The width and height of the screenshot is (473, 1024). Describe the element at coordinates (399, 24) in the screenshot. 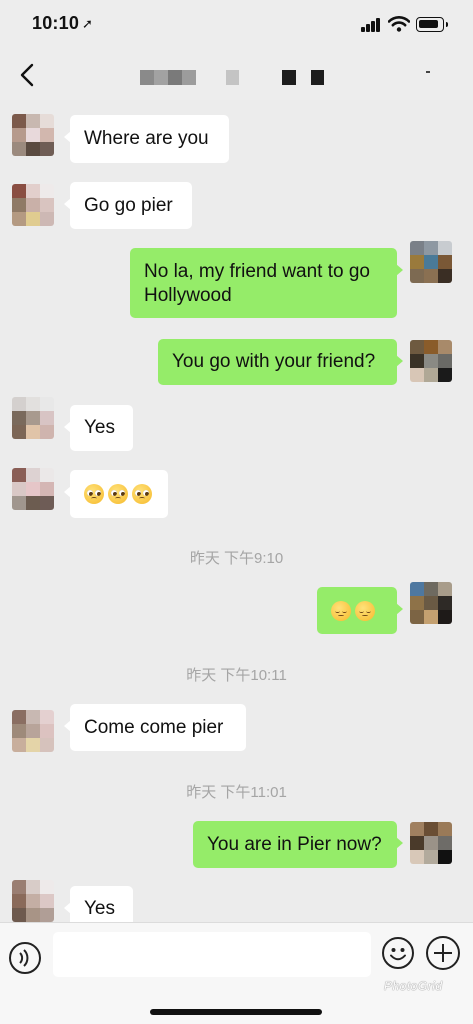

I see `wifi-icon` at that location.